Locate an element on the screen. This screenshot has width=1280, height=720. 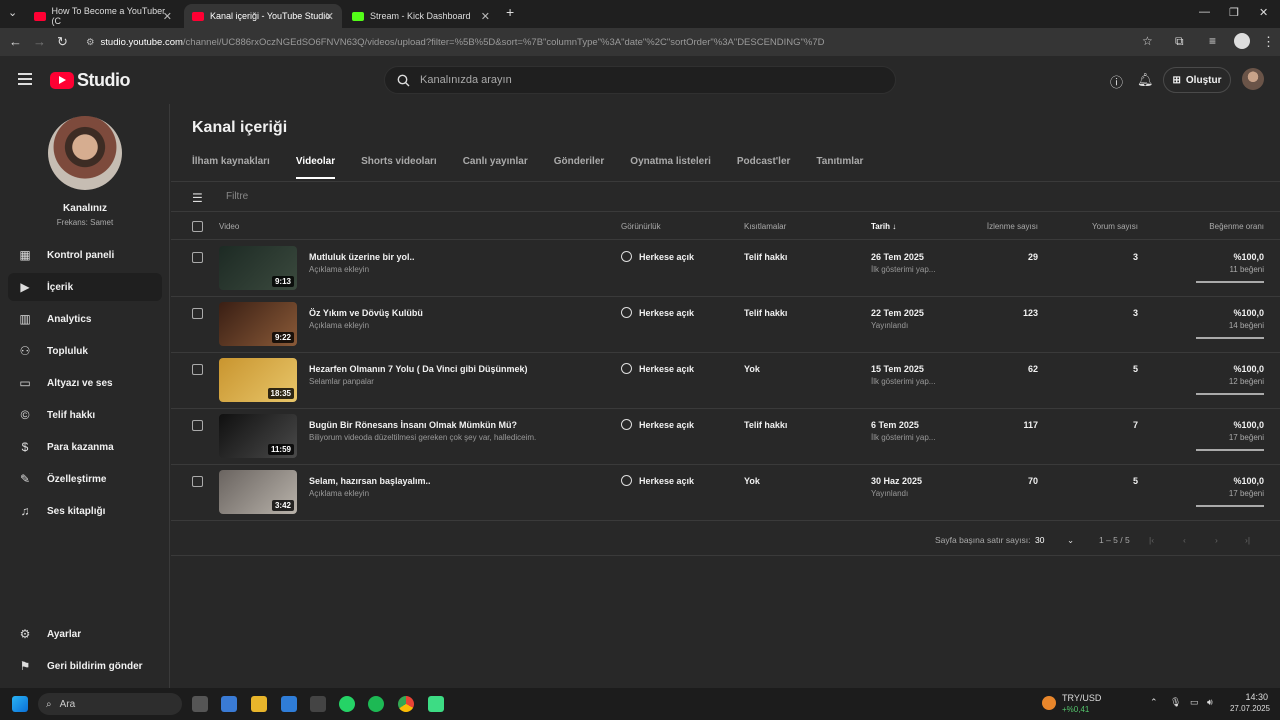
video-title: Öz Yıkım ve Dövüş Kulübü is located at coordinates (366, 313).